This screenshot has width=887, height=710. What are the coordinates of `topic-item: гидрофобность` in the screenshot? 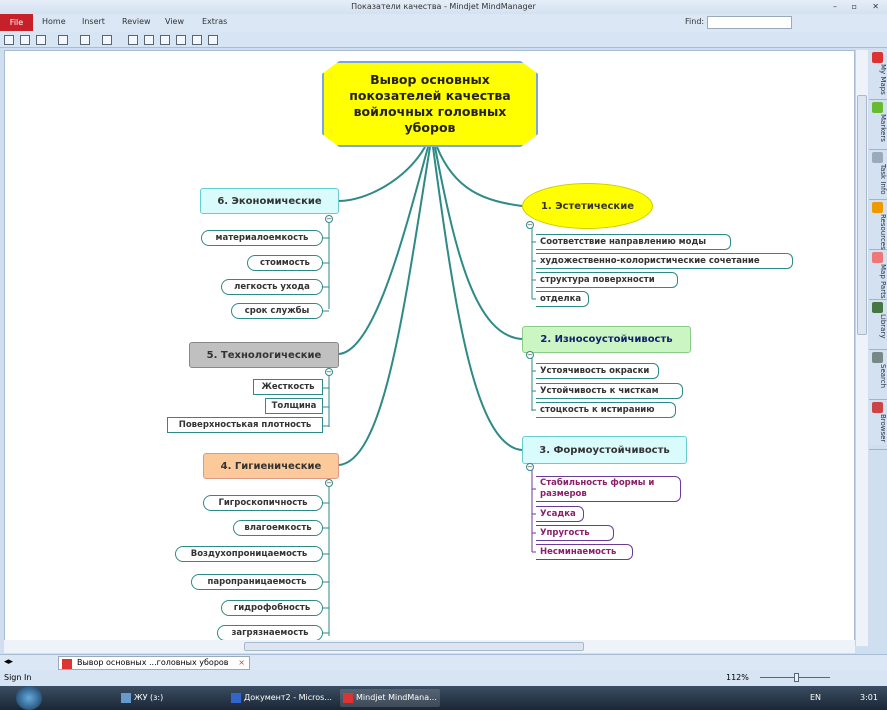 It's located at (272, 608).